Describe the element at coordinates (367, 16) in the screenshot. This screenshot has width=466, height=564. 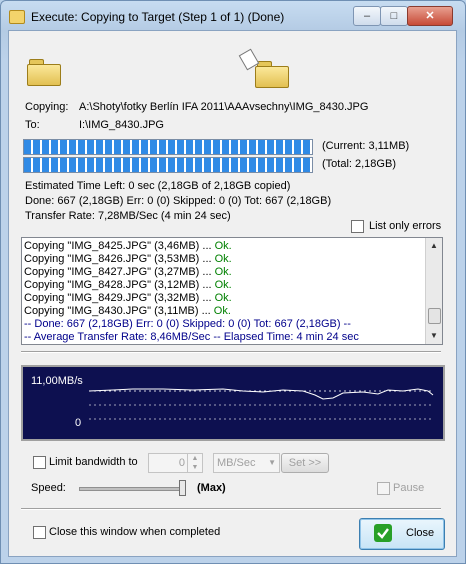
I see `minimize-button: –` at that location.